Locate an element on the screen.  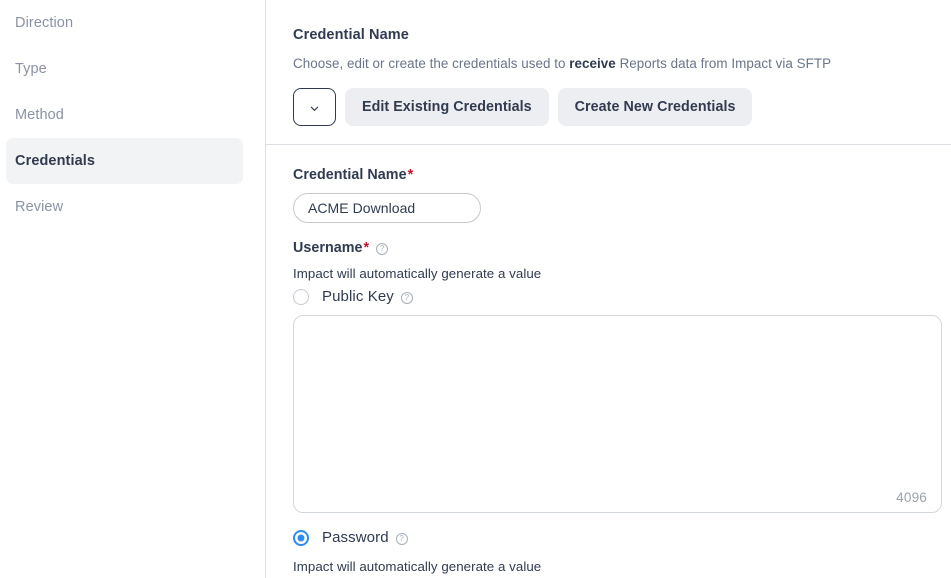
sidebar-item-review: Review is located at coordinates (124, 207).